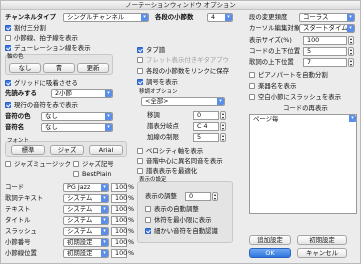  Describe the element at coordinates (93, 68) in the screenshot. I see `axis-refresh-button: 更新` at that location.